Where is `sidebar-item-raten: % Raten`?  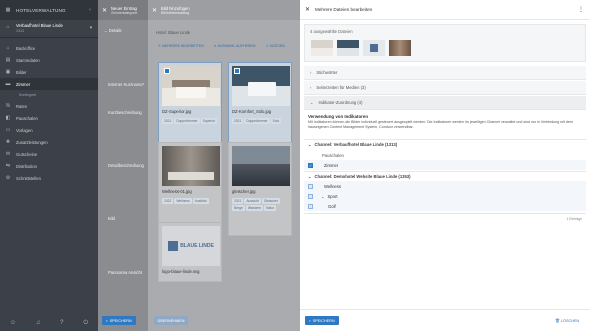 sidebar-item-raten: % Raten is located at coordinates (49, 106).